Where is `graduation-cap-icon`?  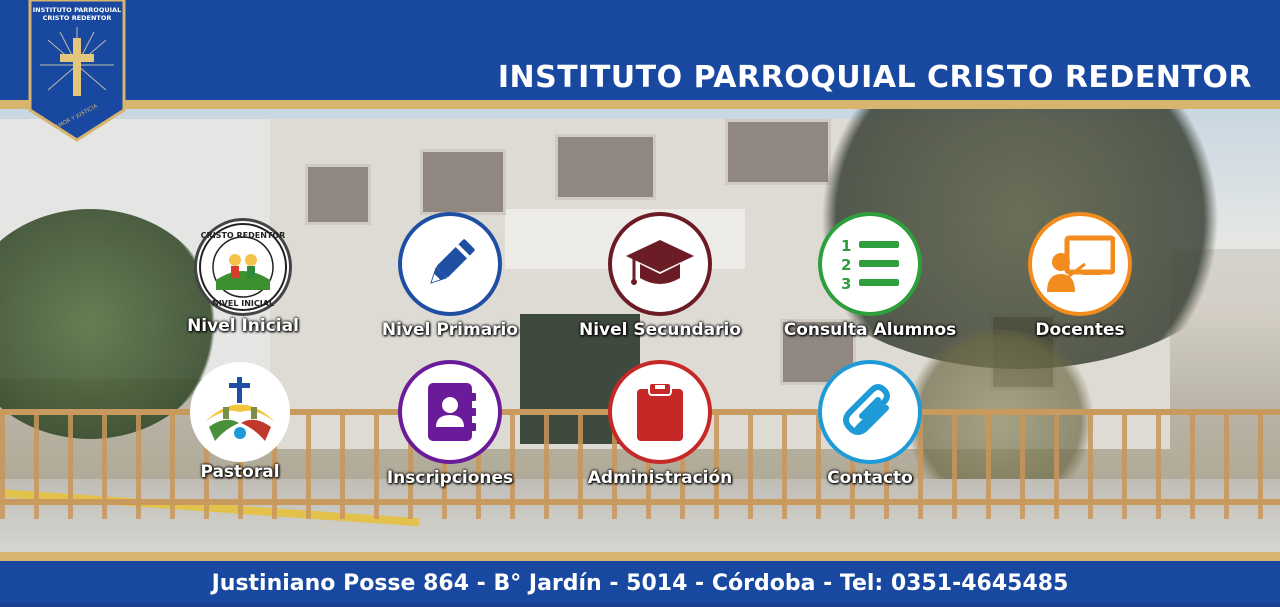
graduation-cap-icon is located at coordinates (660, 264).